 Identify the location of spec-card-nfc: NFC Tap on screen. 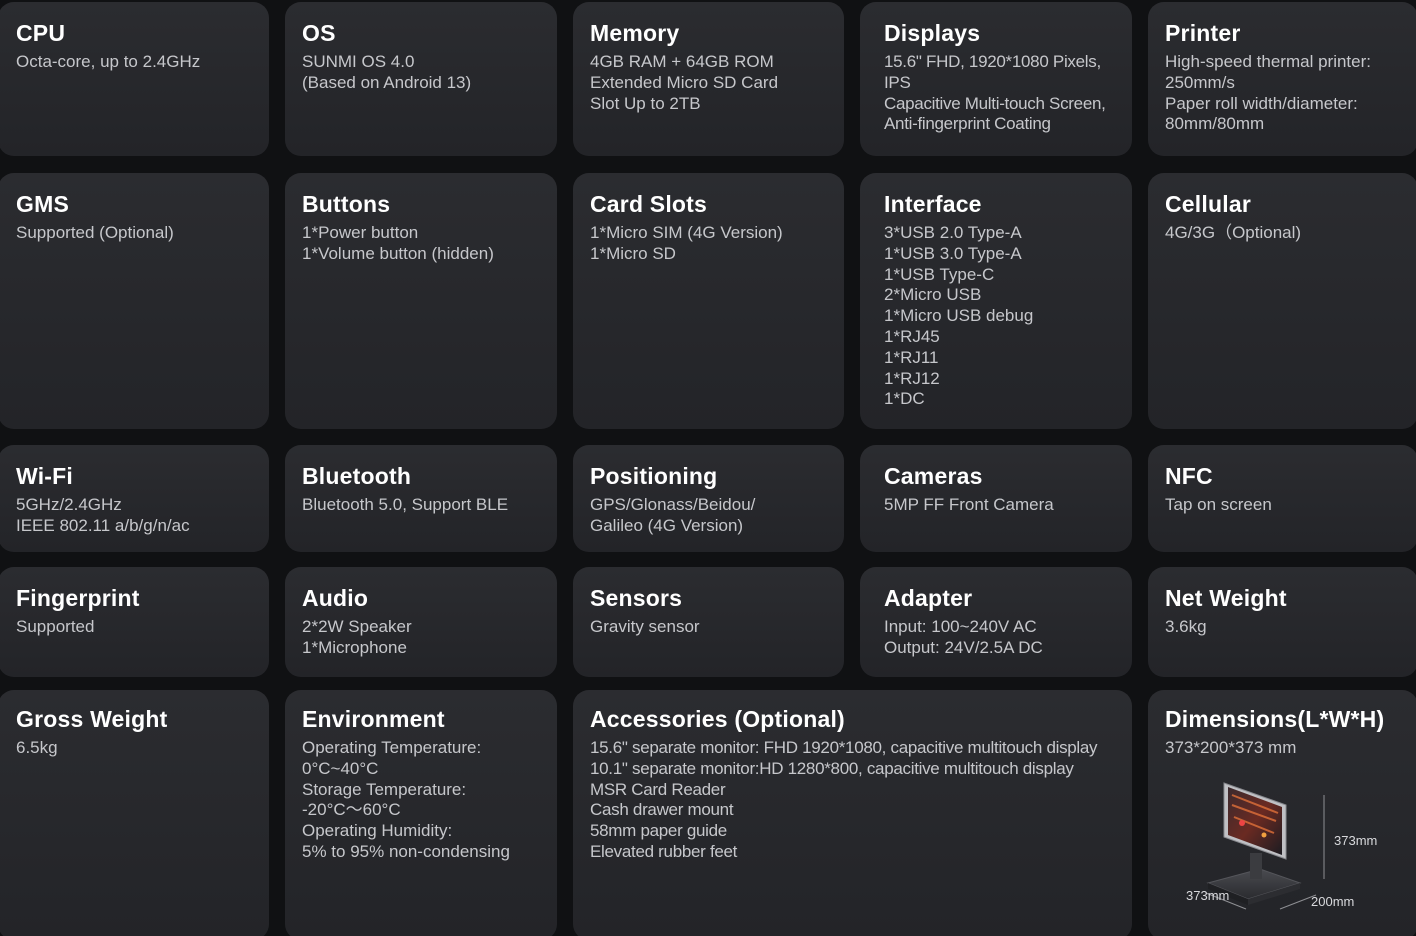
(1282, 498).